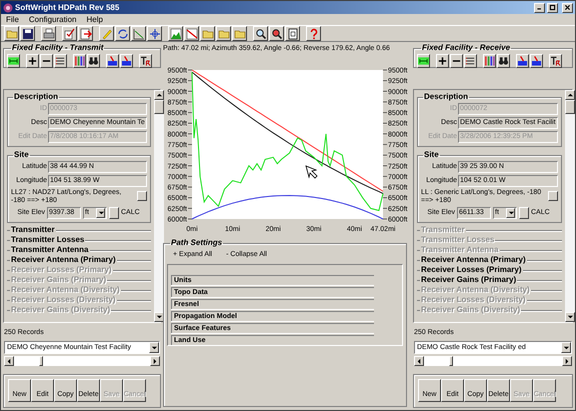  I want to click on panel-title: Fixed Facility - Receive, so click(466, 48).